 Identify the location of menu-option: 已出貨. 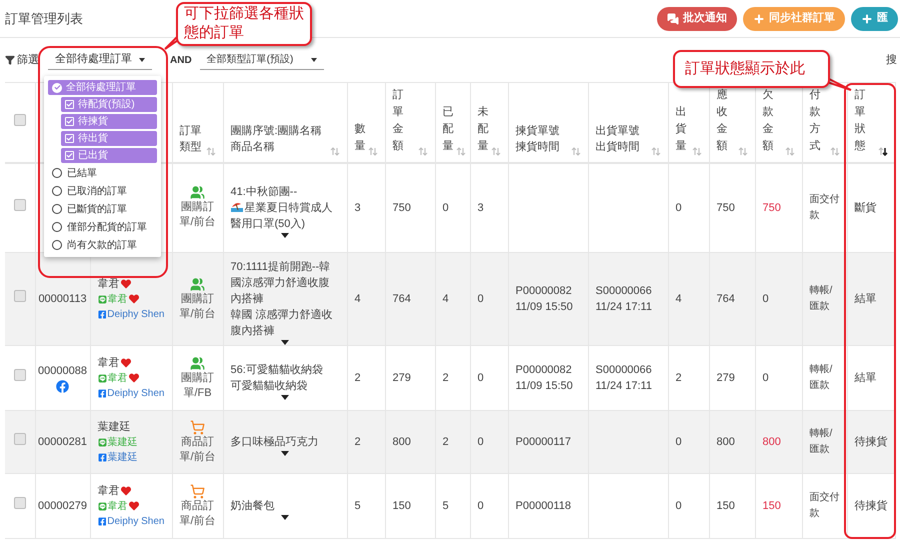
(109, 155).